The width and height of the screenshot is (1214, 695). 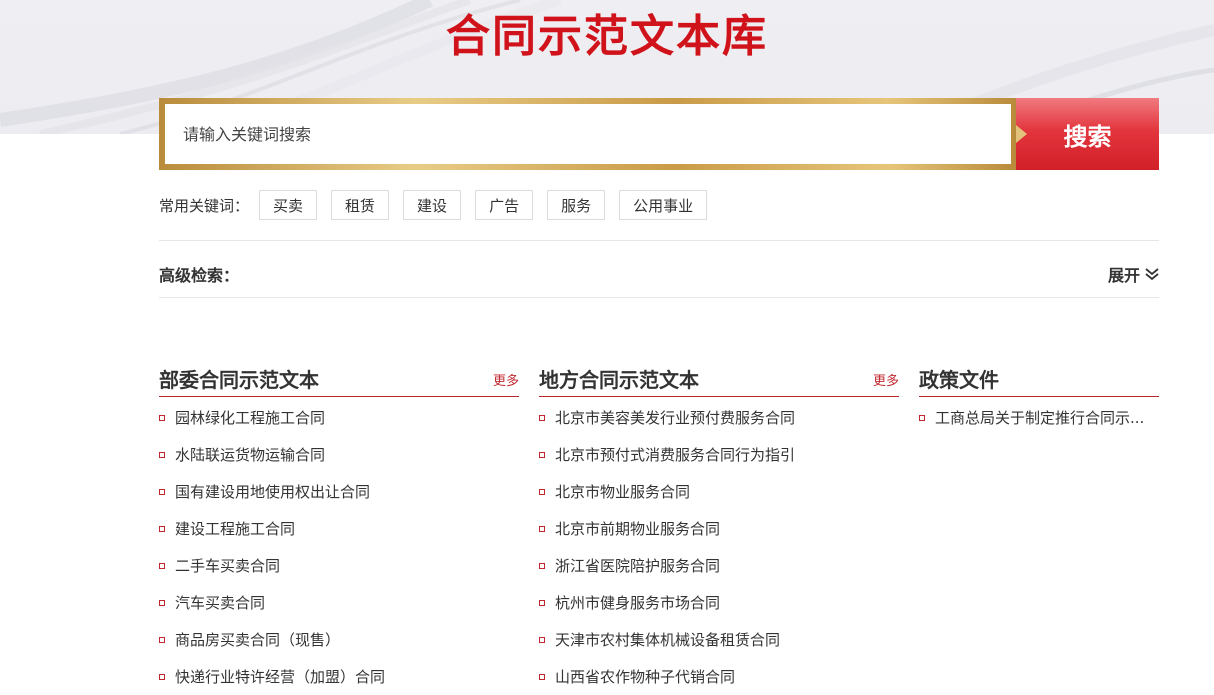 What do you see at coordinates (576, 205) in the screenshot?
I see `keyword-tag-service: 服务` at bounding box center [576, 205].